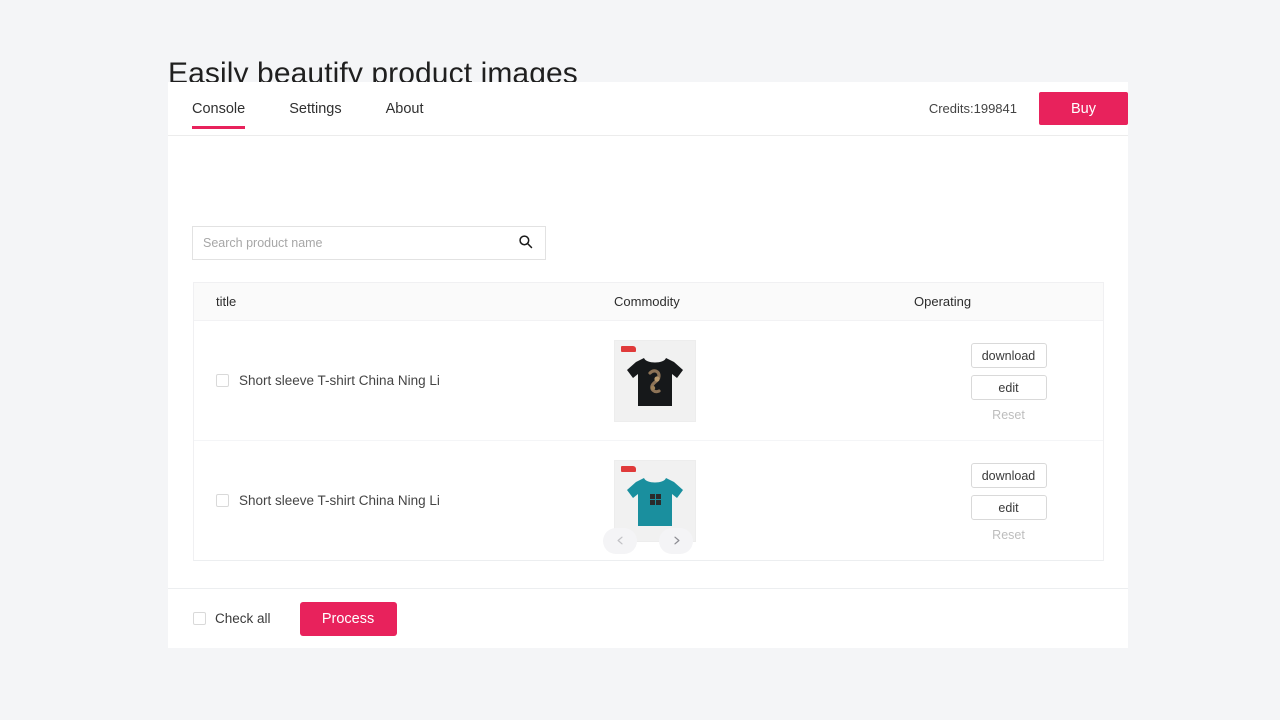 The image size is (1280, 720). What do you see at coordinates (404, 99) in the screenshot?
I see `tab-about: About` at bounding box center [404, 99].